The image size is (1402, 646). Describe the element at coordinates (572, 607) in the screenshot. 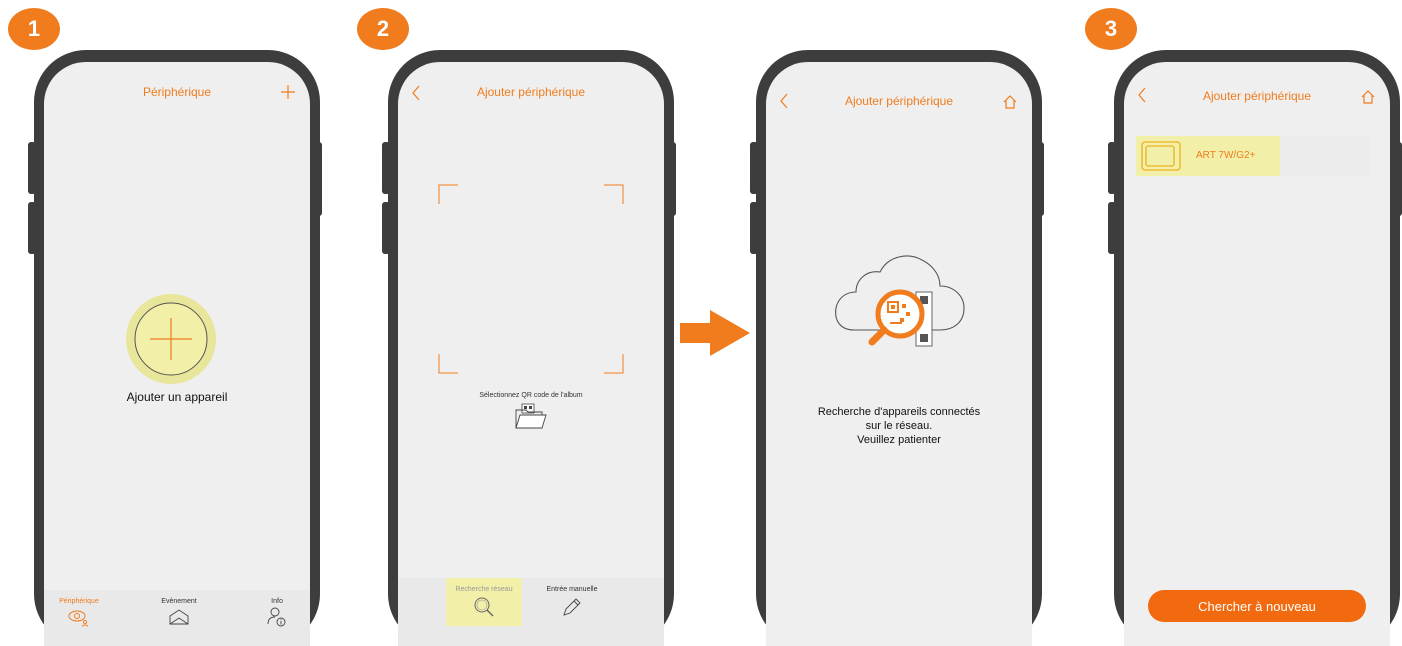

I see `pencil-icon` at that location.